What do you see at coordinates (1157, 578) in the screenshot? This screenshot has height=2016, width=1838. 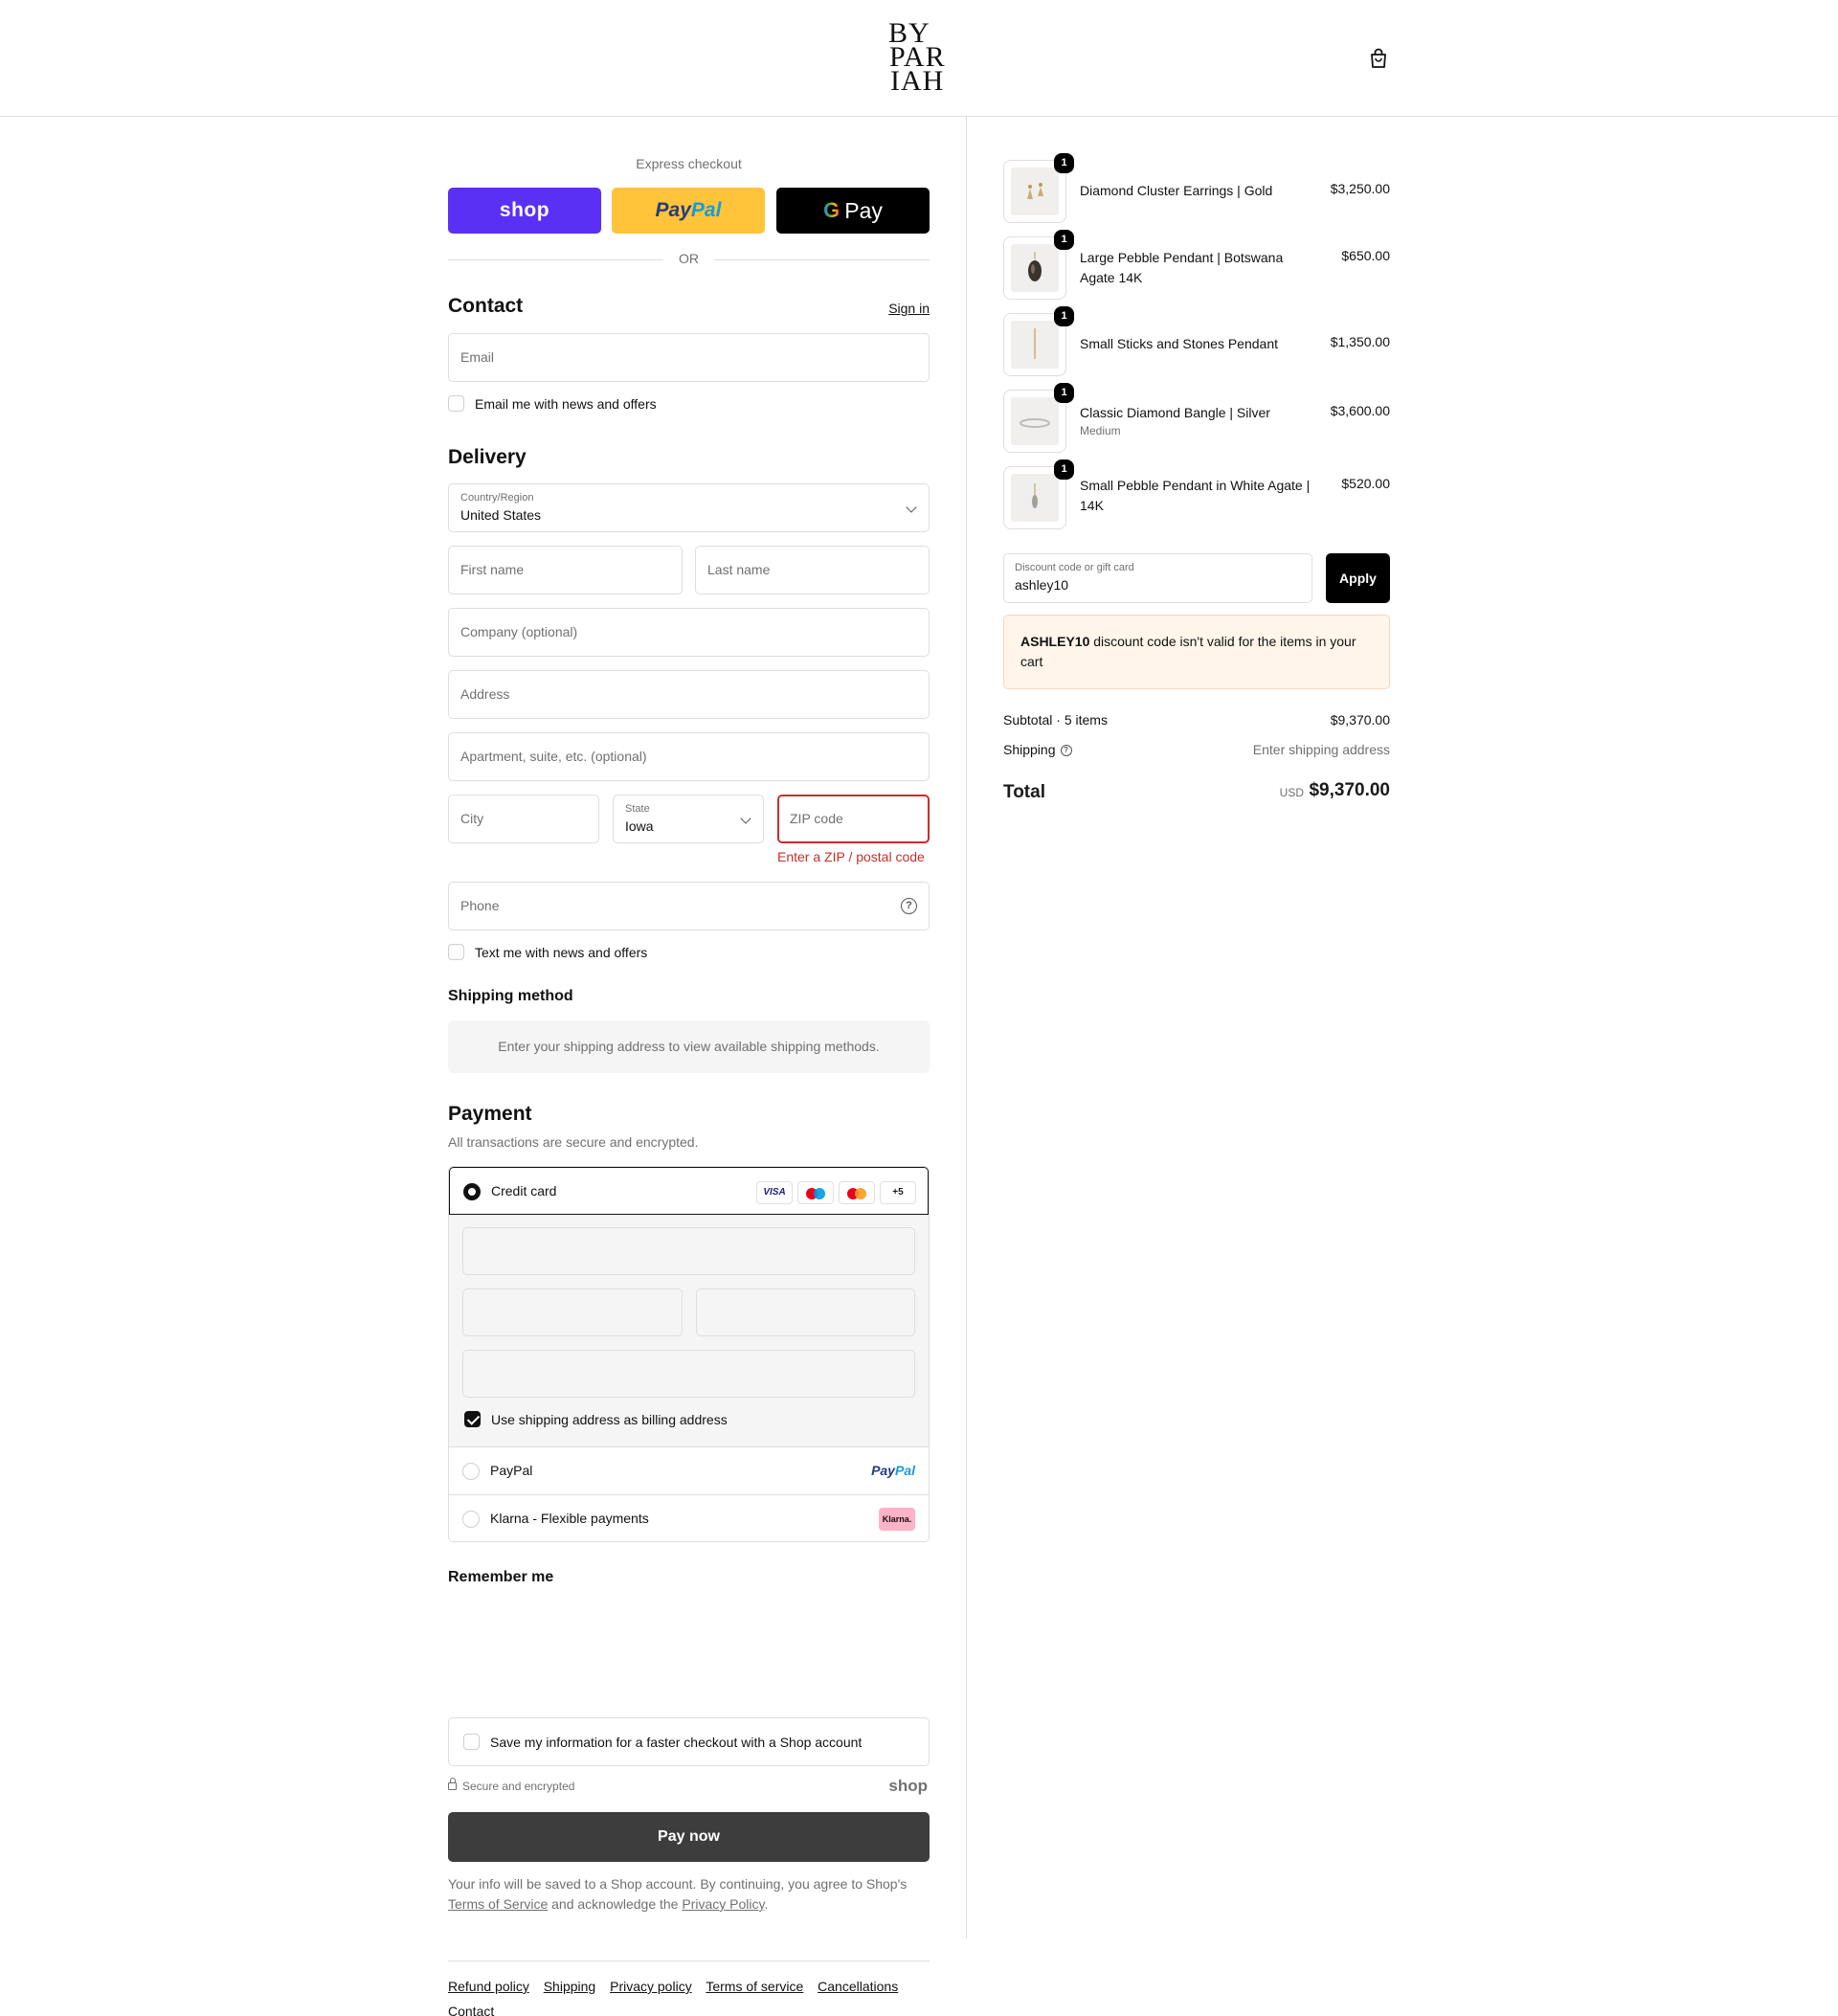 I see `discount-field: Discount code or gift card ashley10` at bounding box center [1157, 578].